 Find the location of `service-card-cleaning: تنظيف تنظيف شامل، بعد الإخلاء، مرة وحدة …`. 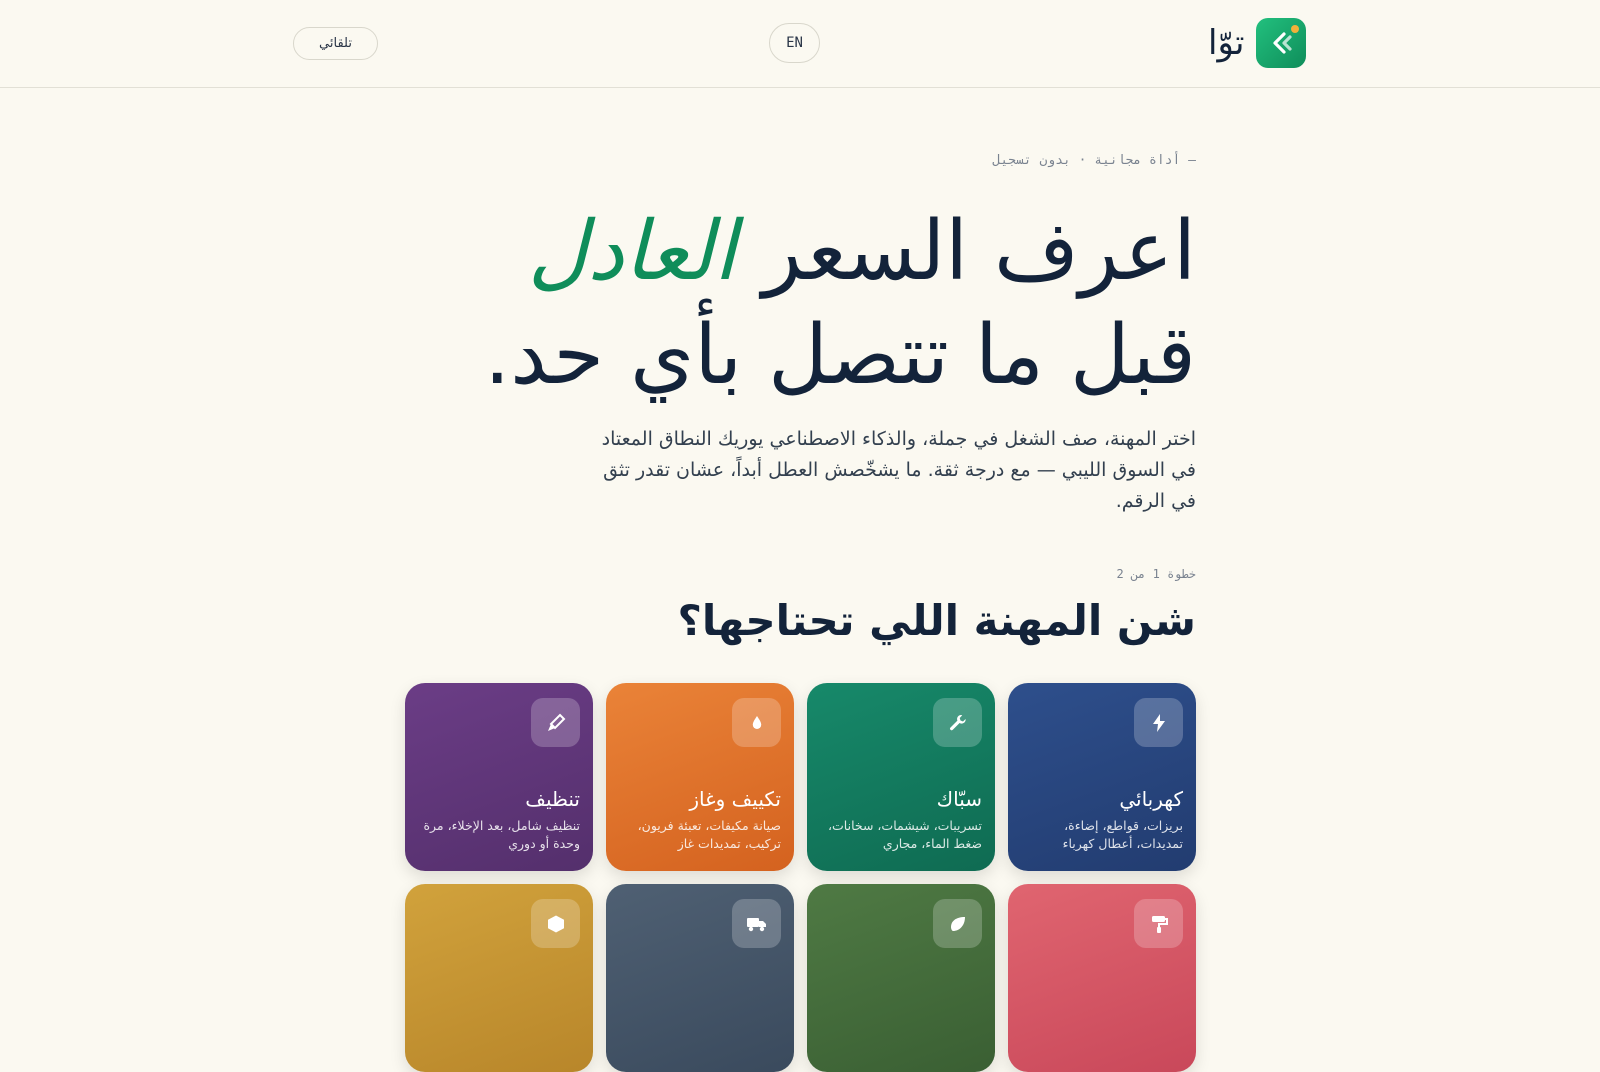

service-card-cleaning: تنظيف تنظيف شامل، بعد الإخلاء، مرة وحدة … is located at coordinates (499, 777).